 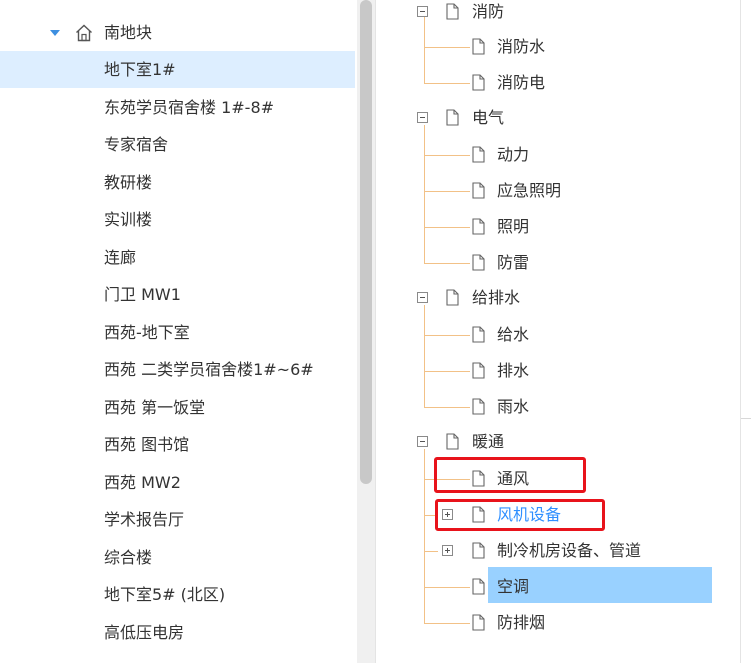 What do you see at coordinates (558, 47) in the screenshot?
I see `tree-leaf-fire-water: 消防水` at bounding box center [558, 47].